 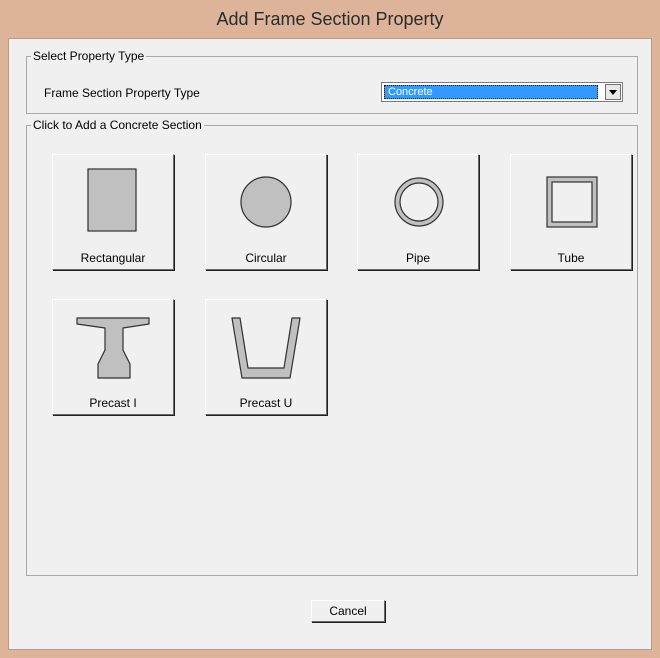 I want to click on tube-label: Tube, so click(x=571, y=258).